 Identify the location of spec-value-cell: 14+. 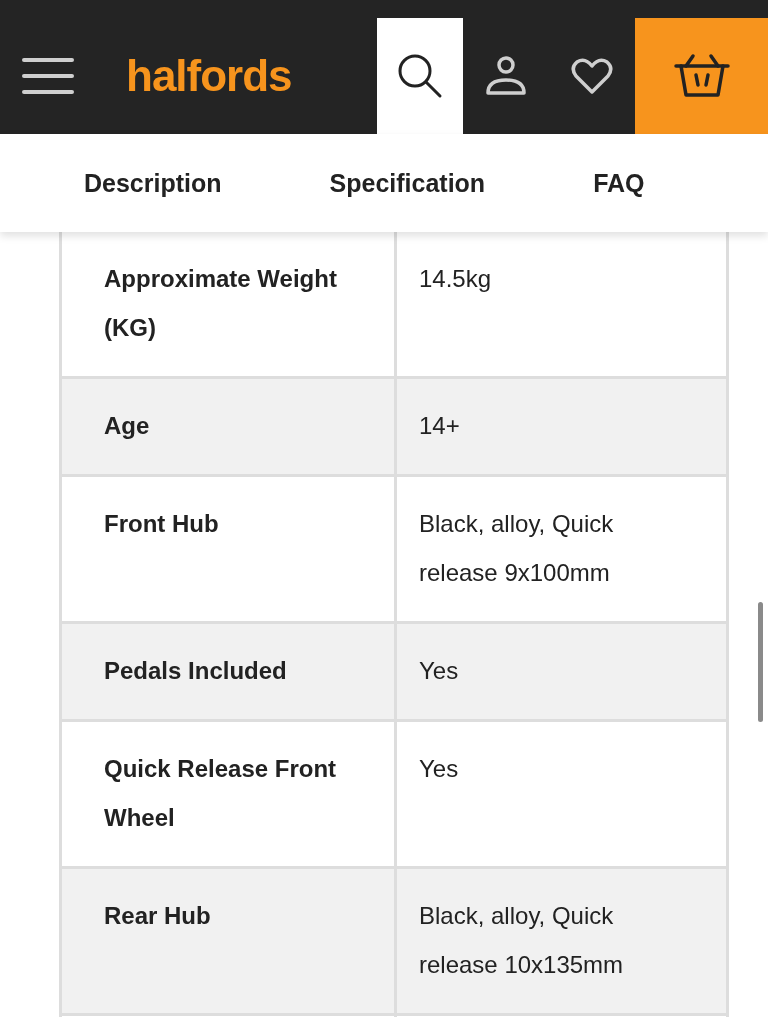
(561, 426).